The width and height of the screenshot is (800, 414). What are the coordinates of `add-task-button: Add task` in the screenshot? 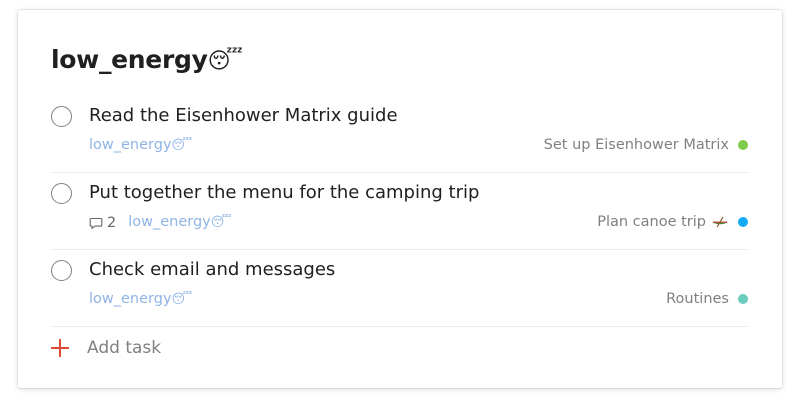 It's located at (106, 348).